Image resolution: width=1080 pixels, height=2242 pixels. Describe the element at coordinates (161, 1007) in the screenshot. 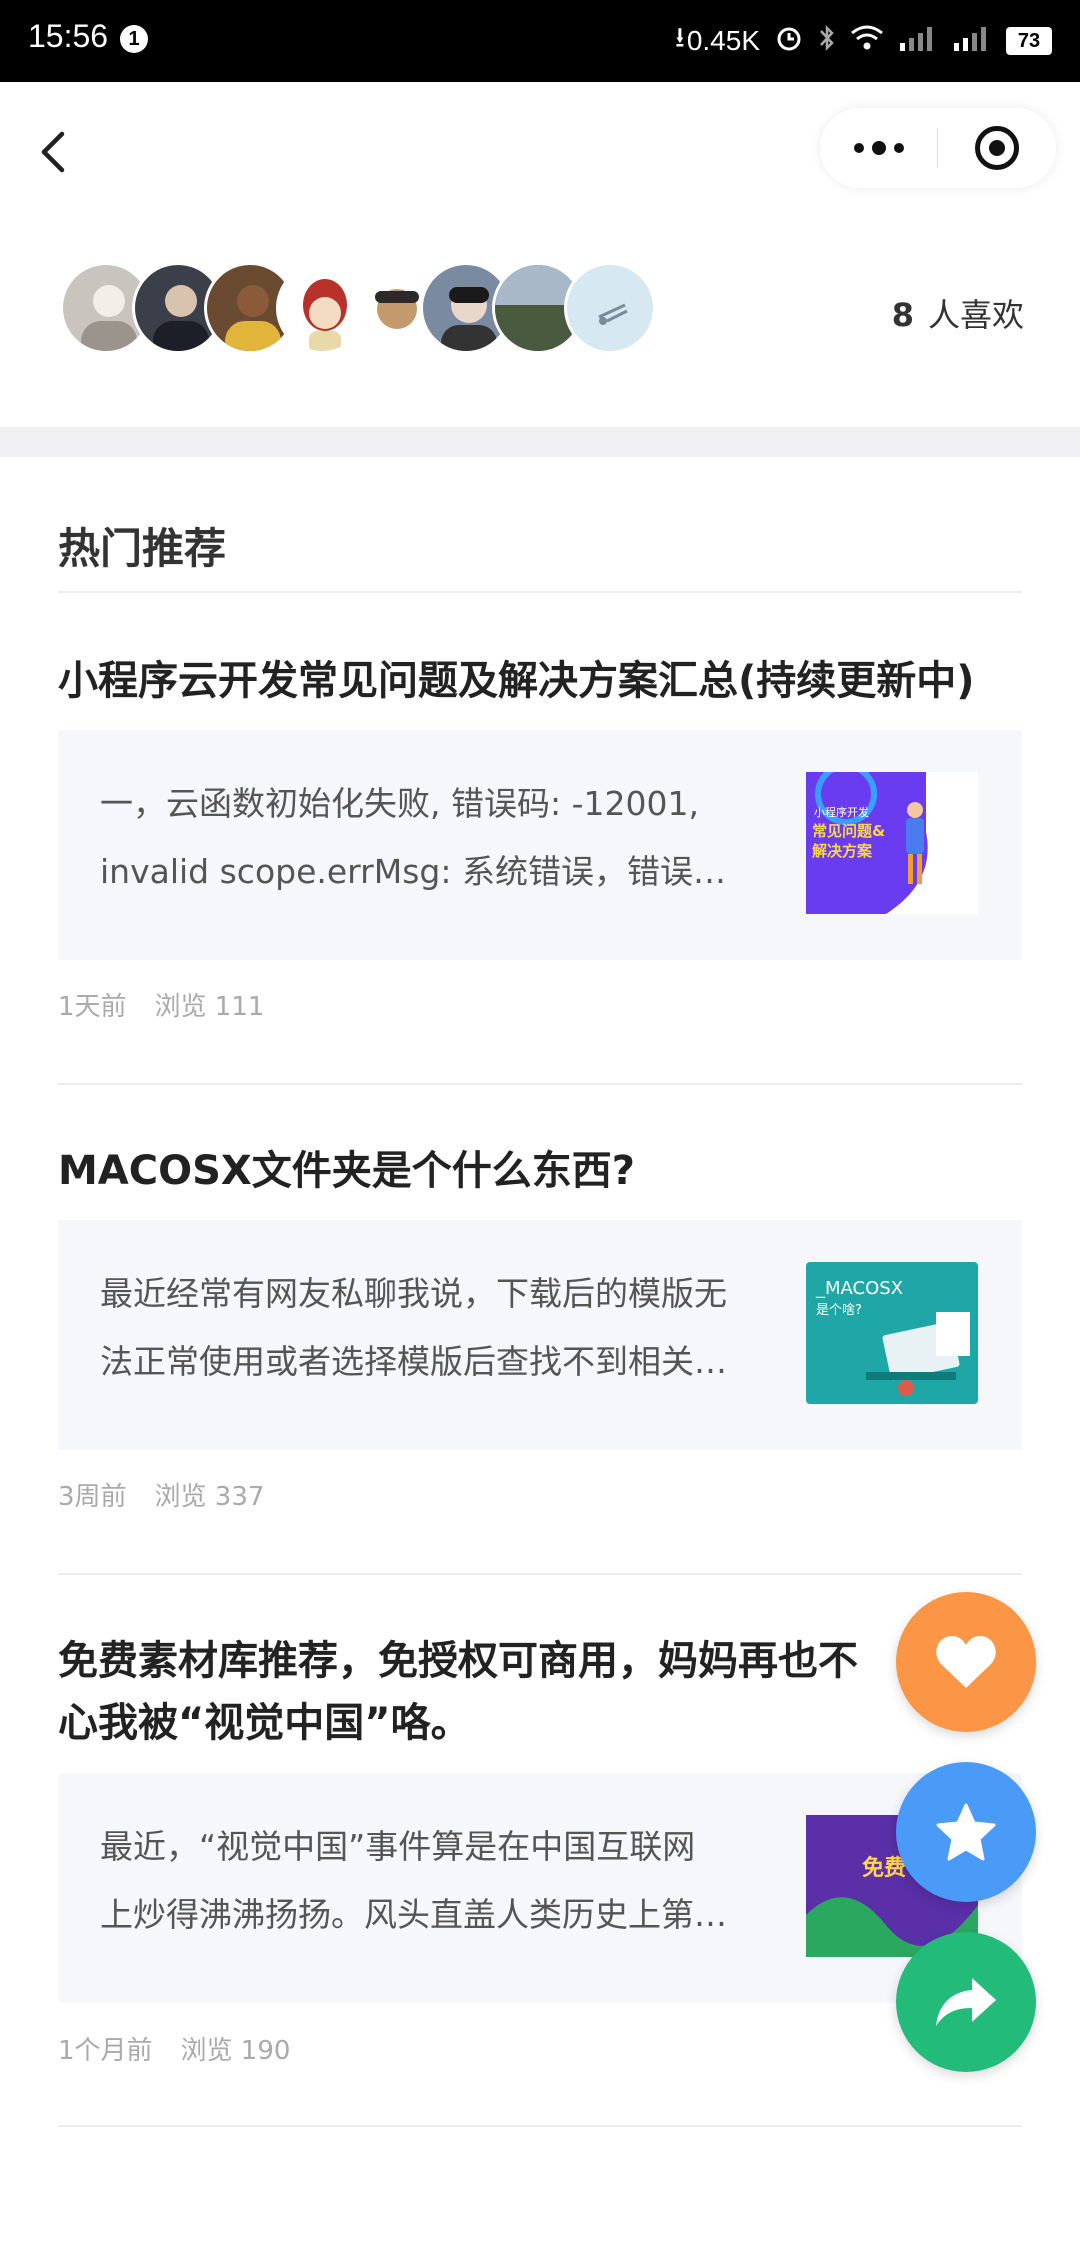

I see `article-meta: 1天前 浏览 111` at that location.